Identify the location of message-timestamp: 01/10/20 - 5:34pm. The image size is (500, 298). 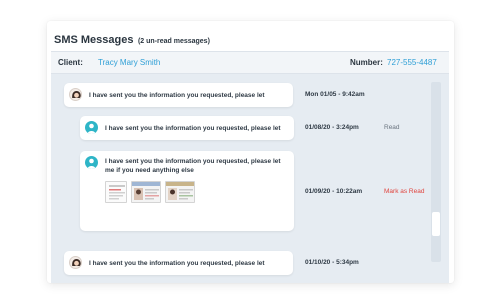
(332, 262).